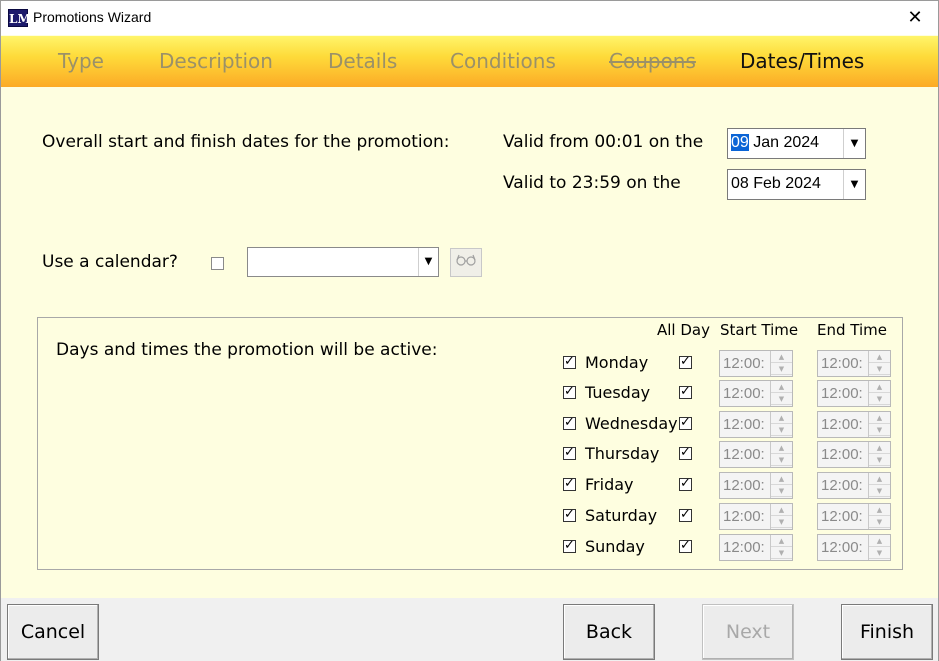  What do you see at coordinates (759, 330) in the screenshot?
I see `start-time-header: Start Time` at bounding box center [759, 330].